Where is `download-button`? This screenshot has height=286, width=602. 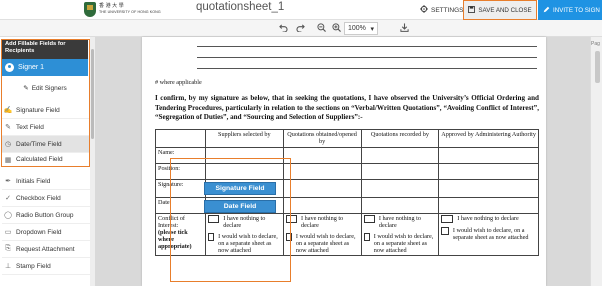 download-button is located at coordinates (404, 28).